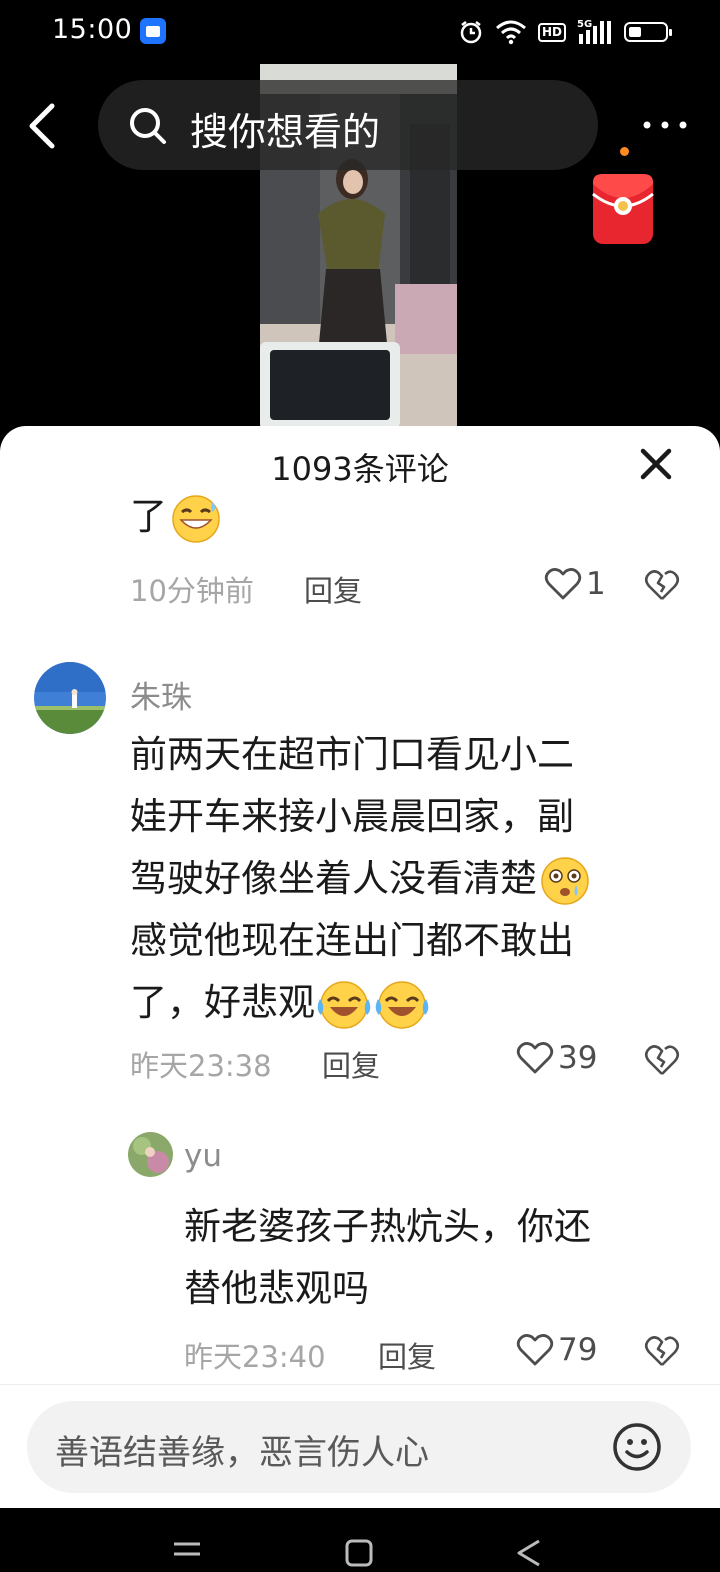  I want to click on system-nav-bar, so click(360, 1540).